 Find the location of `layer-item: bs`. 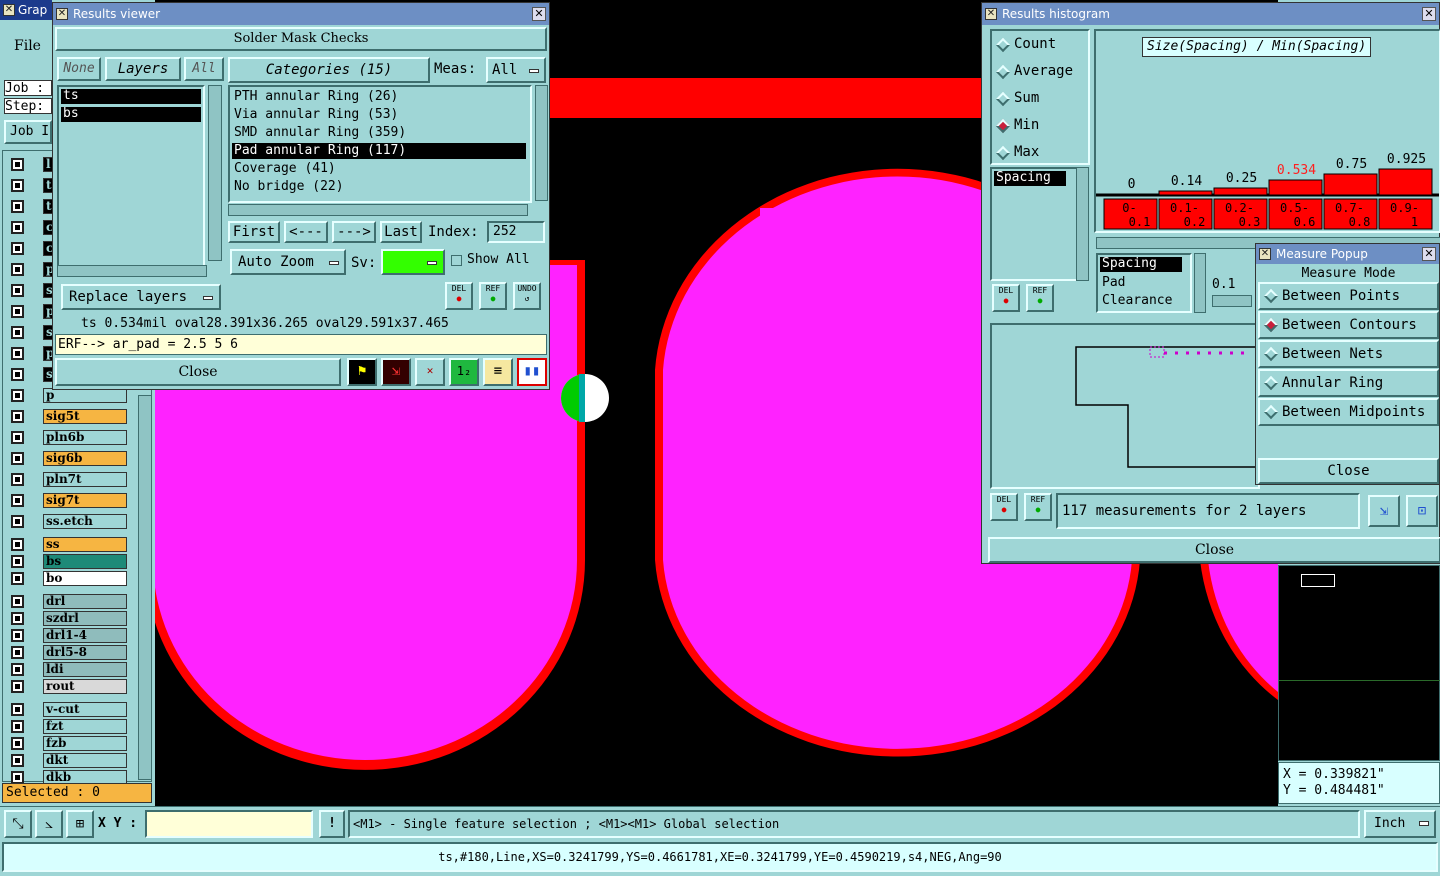

layer-item: bs is located at coordinates (131, 114).